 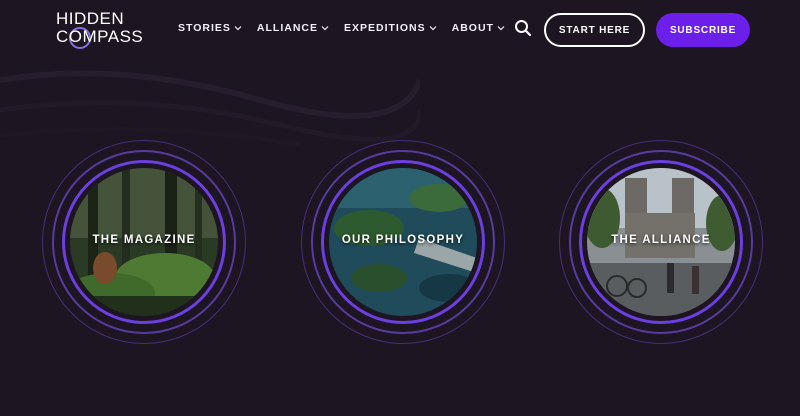 I want to click on logo-line-1: HIDDEN, so click(x=90, y=18).